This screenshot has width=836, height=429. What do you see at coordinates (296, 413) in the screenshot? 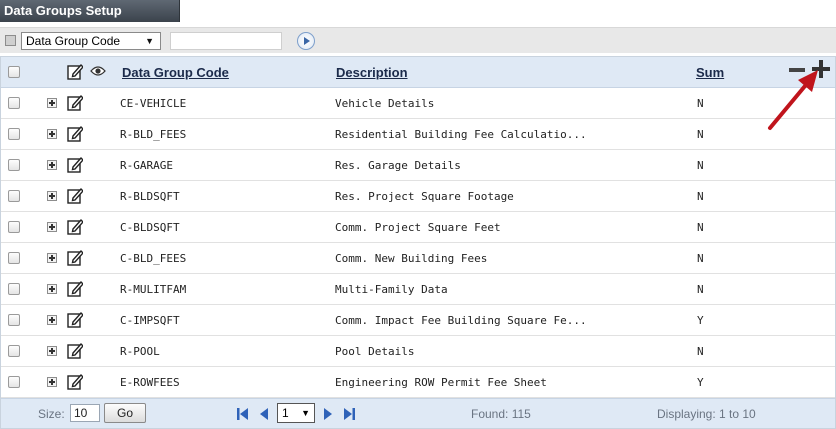
I see `page-select: 1 ▼` at bounding box center [296, 413].